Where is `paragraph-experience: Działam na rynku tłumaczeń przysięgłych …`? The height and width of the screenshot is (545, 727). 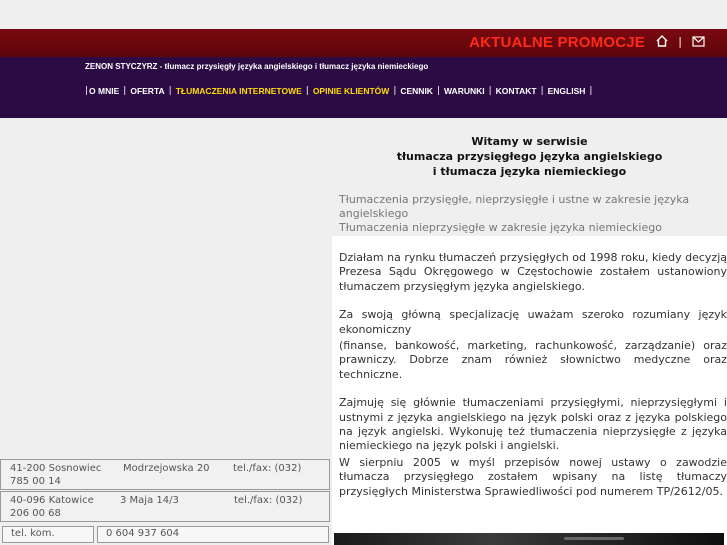
paragraph-experience: Działam na rynku tłumaczeń przysięgłych … is located at coordinates (533, 272).